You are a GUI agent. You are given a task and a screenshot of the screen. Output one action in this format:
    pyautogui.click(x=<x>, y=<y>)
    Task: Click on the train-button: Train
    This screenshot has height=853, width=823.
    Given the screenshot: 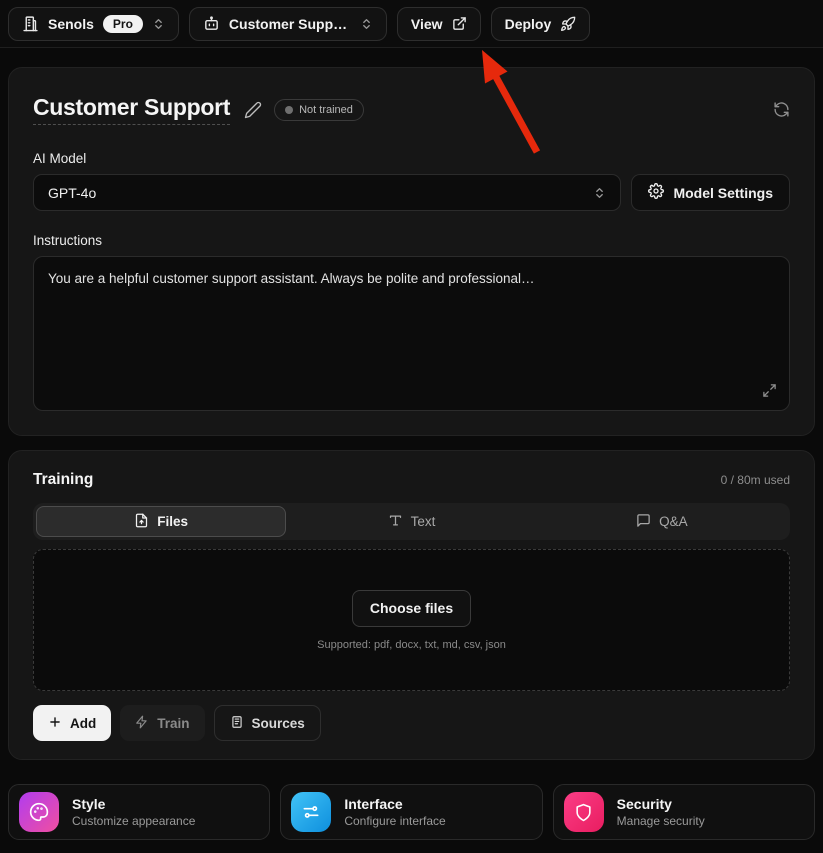 What is the action you would take?
    pyautogui.click(x=162, y=723)
    